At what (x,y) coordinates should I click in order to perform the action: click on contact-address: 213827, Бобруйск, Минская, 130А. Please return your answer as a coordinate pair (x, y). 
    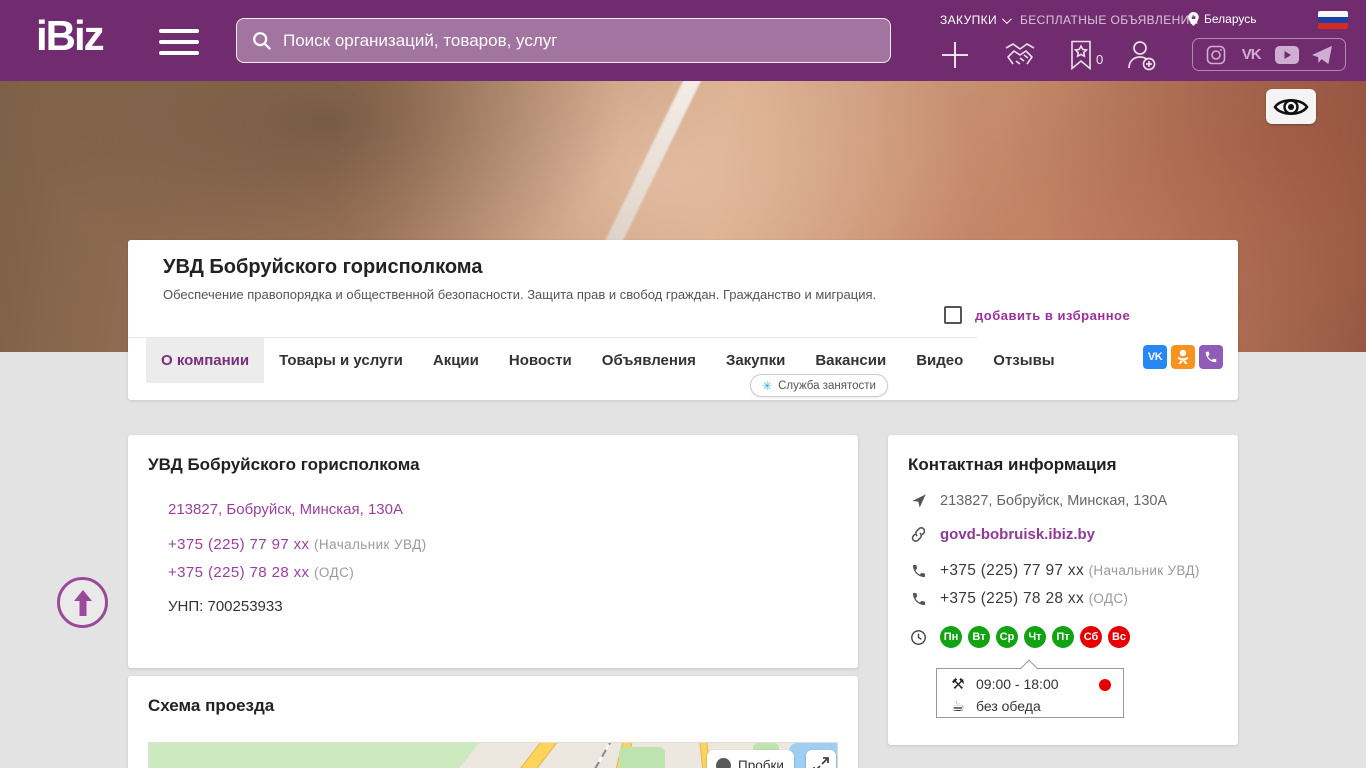
    Looking at the image, I should click on (1054, 501).